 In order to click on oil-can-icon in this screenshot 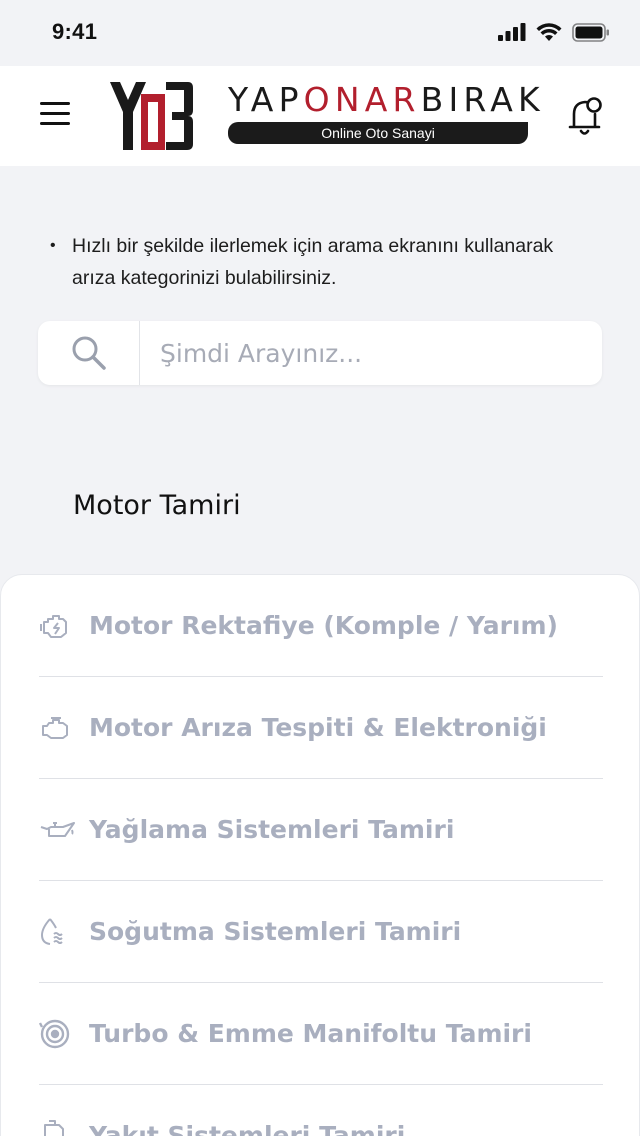, I will do `click(64, 830)`.